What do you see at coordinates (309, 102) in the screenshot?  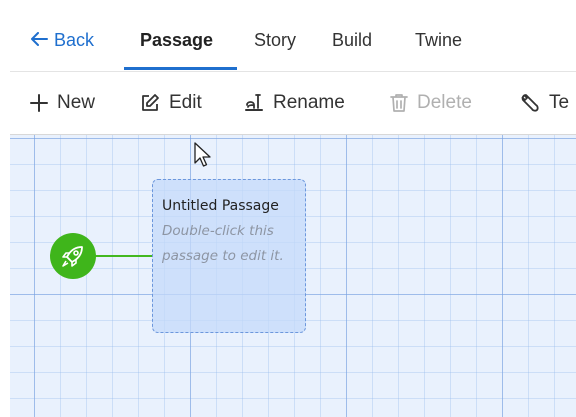 I see `rename-label: Rename` at bounding box center [309, 102].